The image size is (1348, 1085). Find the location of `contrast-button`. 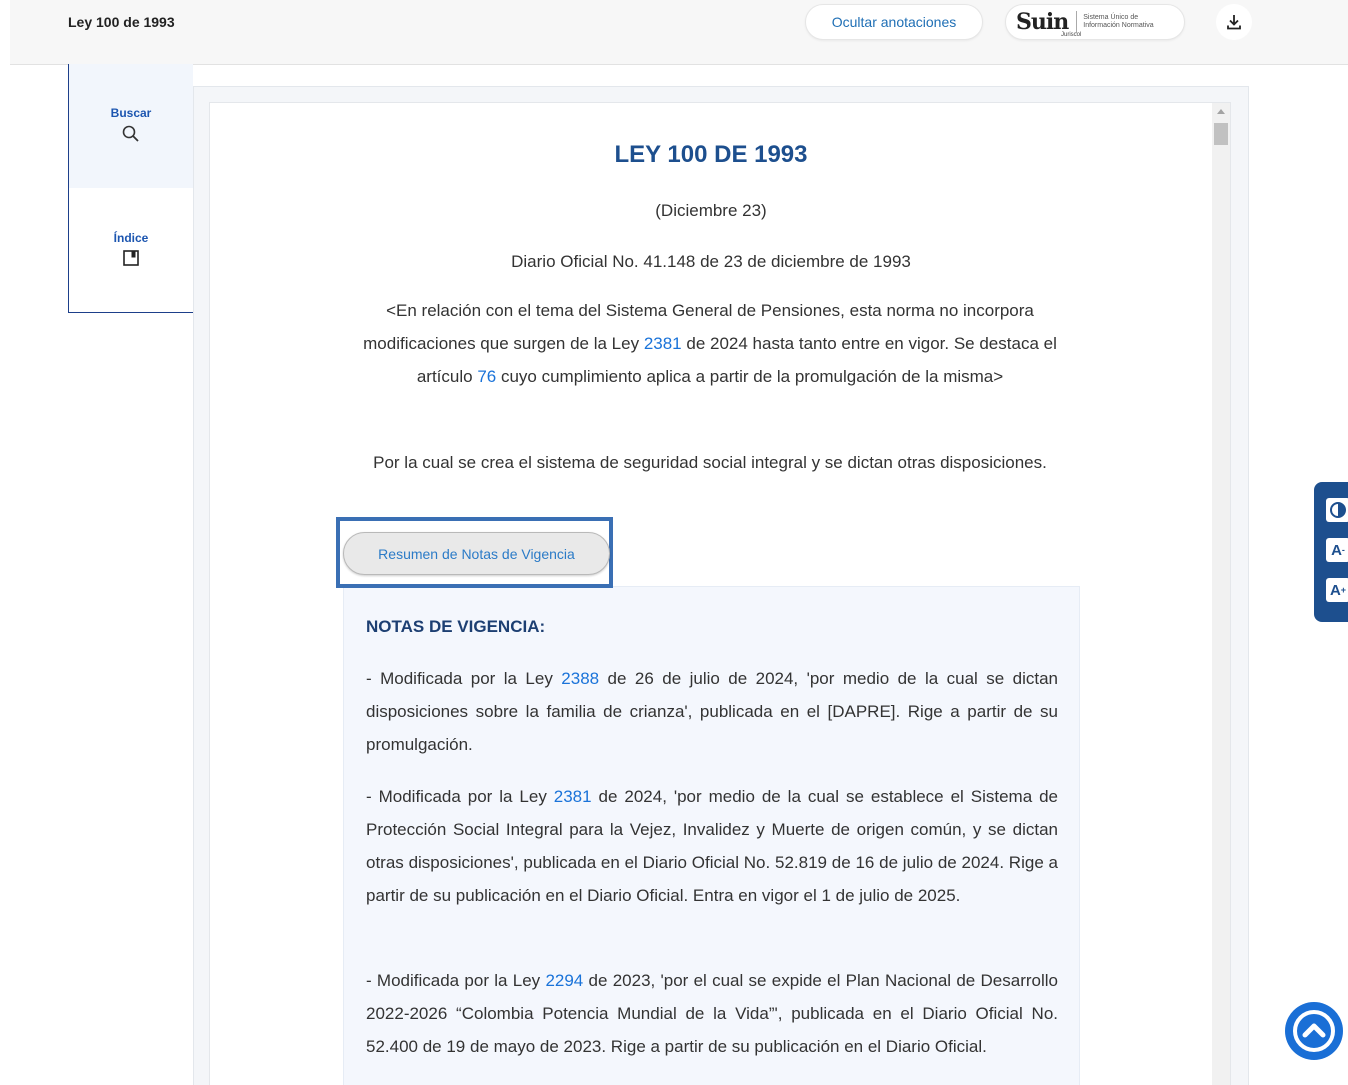

contrast-button is located at coordinates (1337, 510).